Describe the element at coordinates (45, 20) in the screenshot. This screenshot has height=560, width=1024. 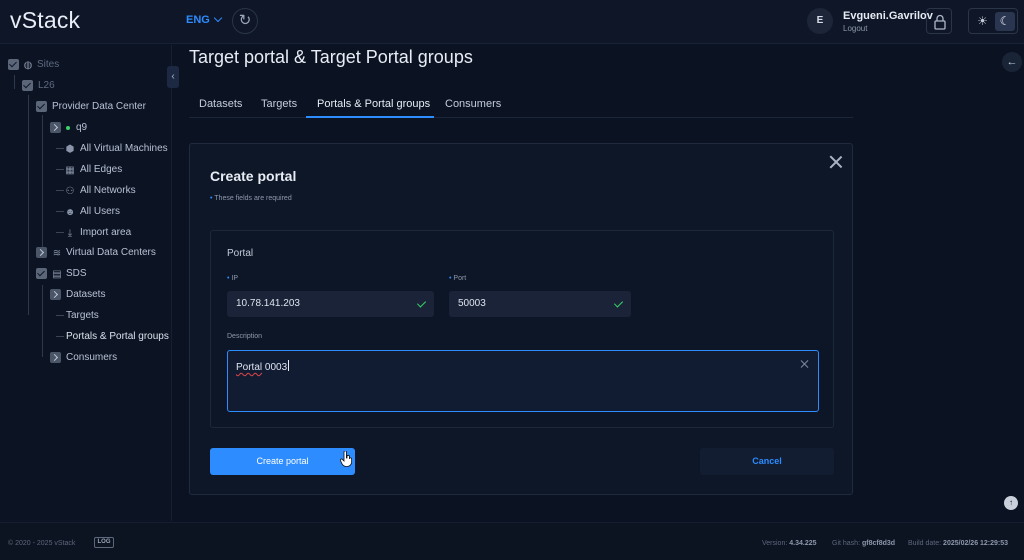
I see `vstack-logo: vStack` at that location.